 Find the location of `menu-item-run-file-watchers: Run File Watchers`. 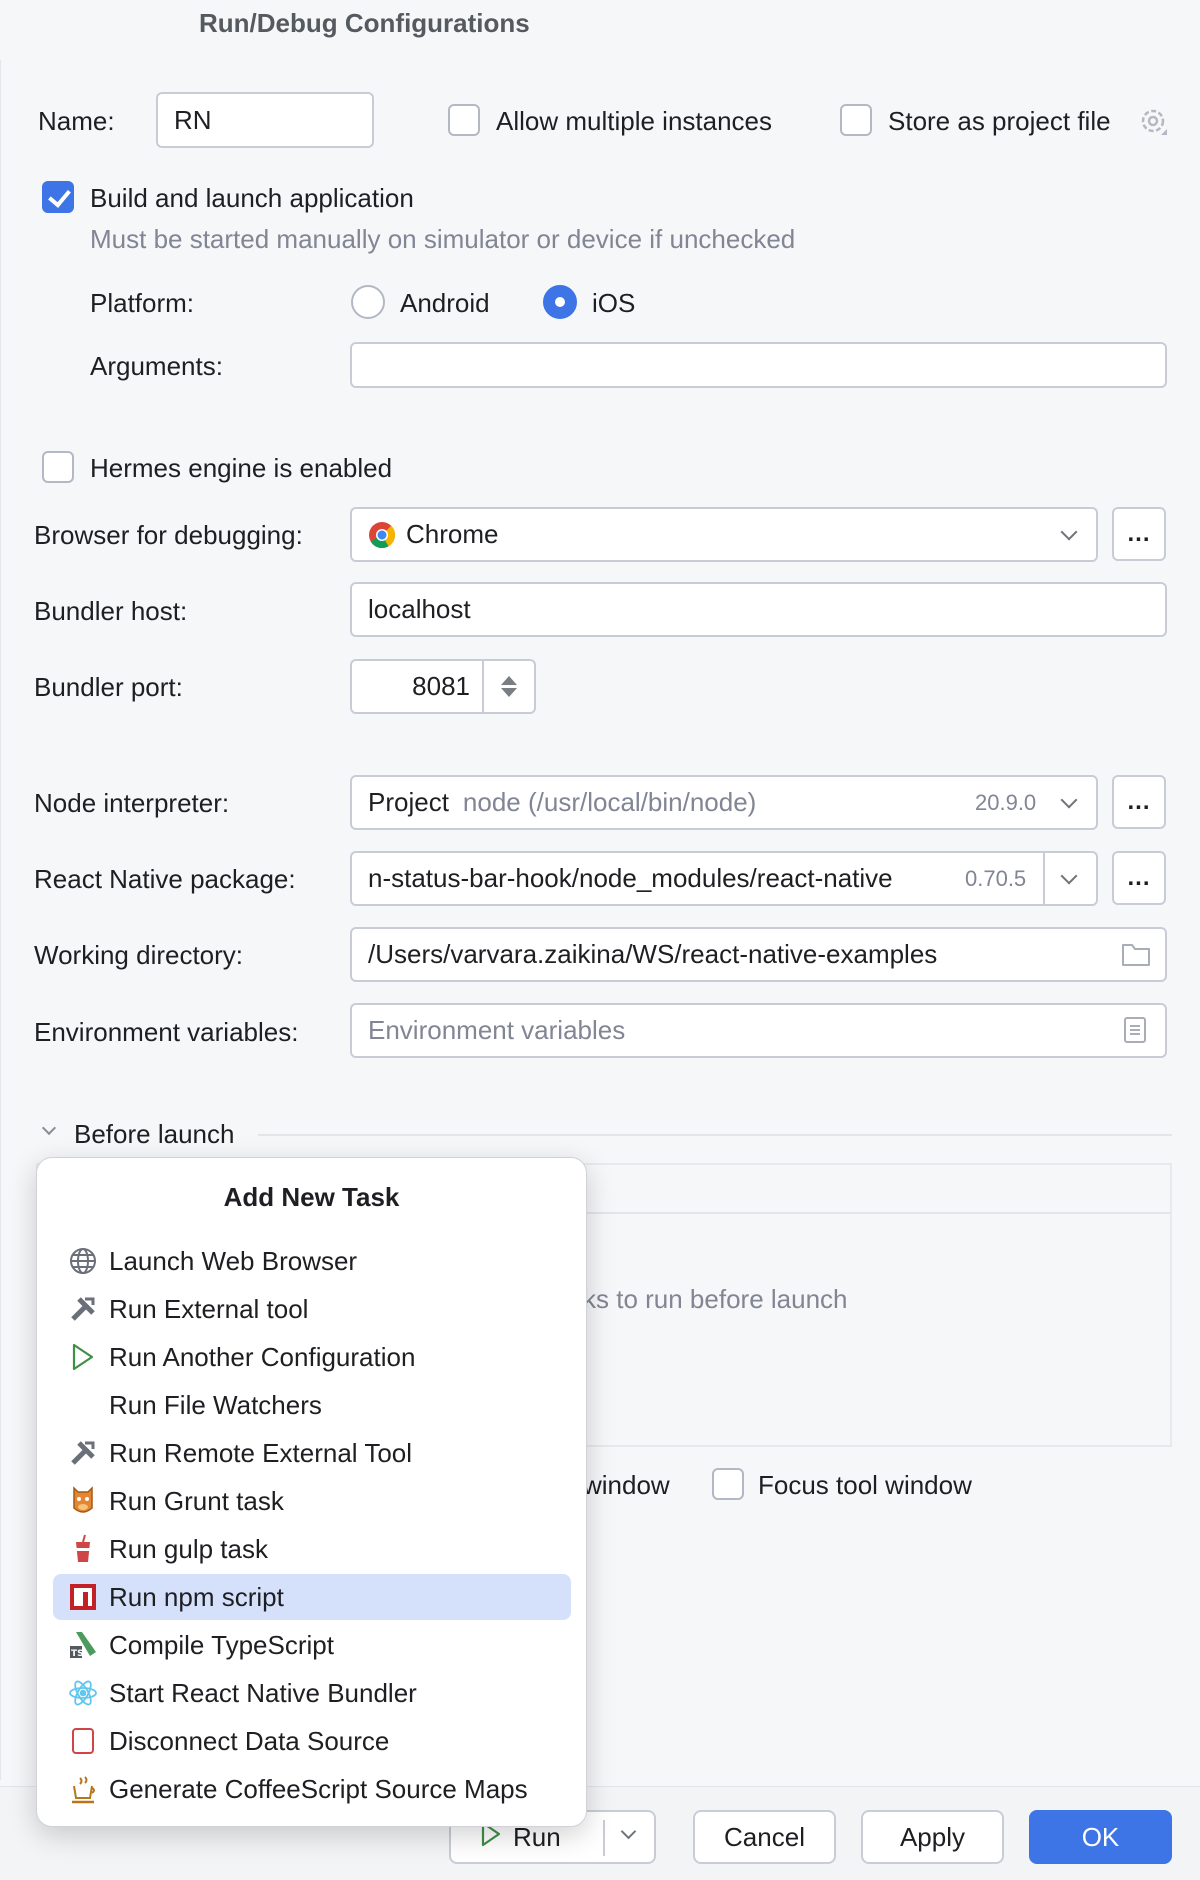

menu-item-run-file-watchers: Run File Watchers is located at coordinates (312, 1405).